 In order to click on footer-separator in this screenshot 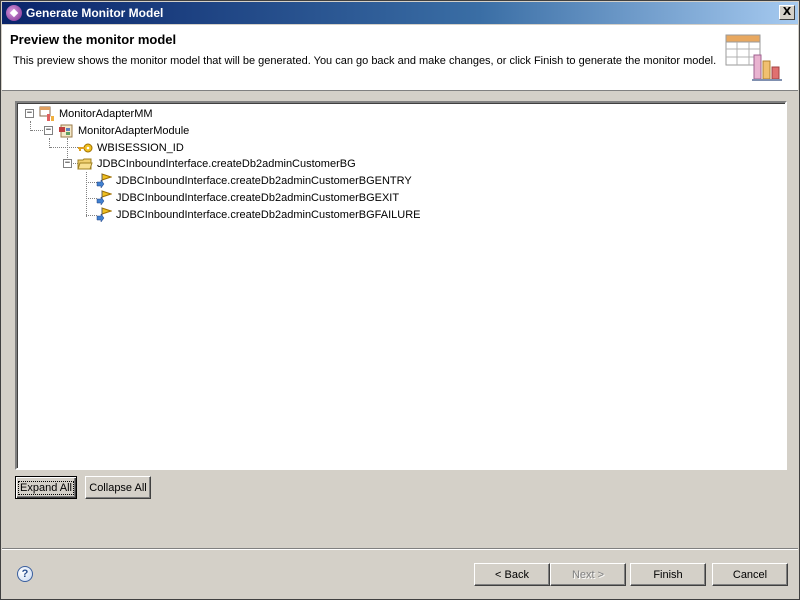, I will do `click(400, 549)`.